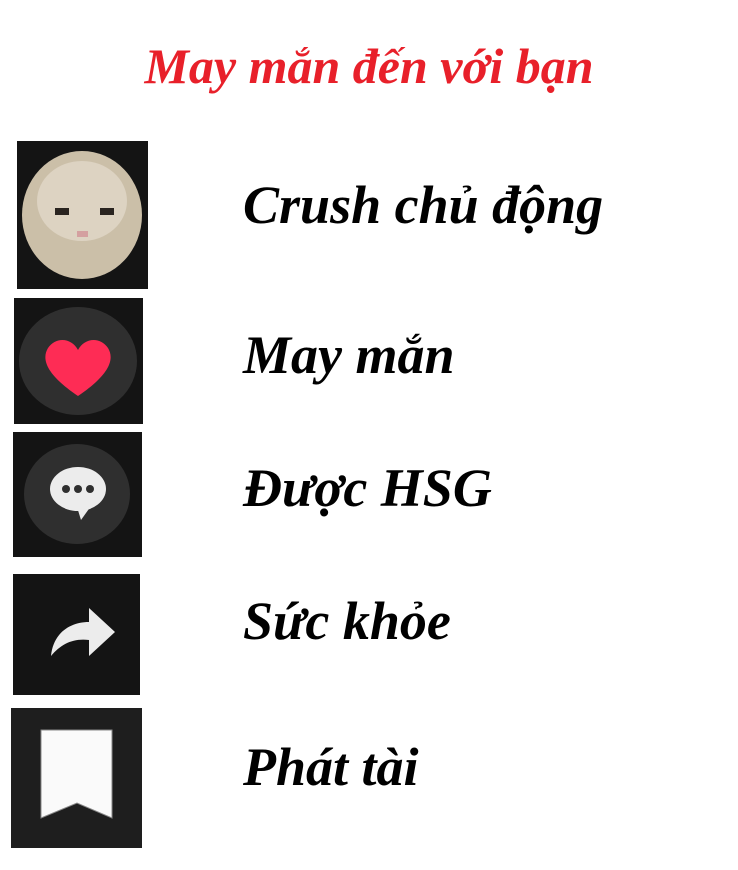  Describe the element at coordinates (369, 66) in the screenshot. I see `page-title: May mắn đến với bạn` at that location.